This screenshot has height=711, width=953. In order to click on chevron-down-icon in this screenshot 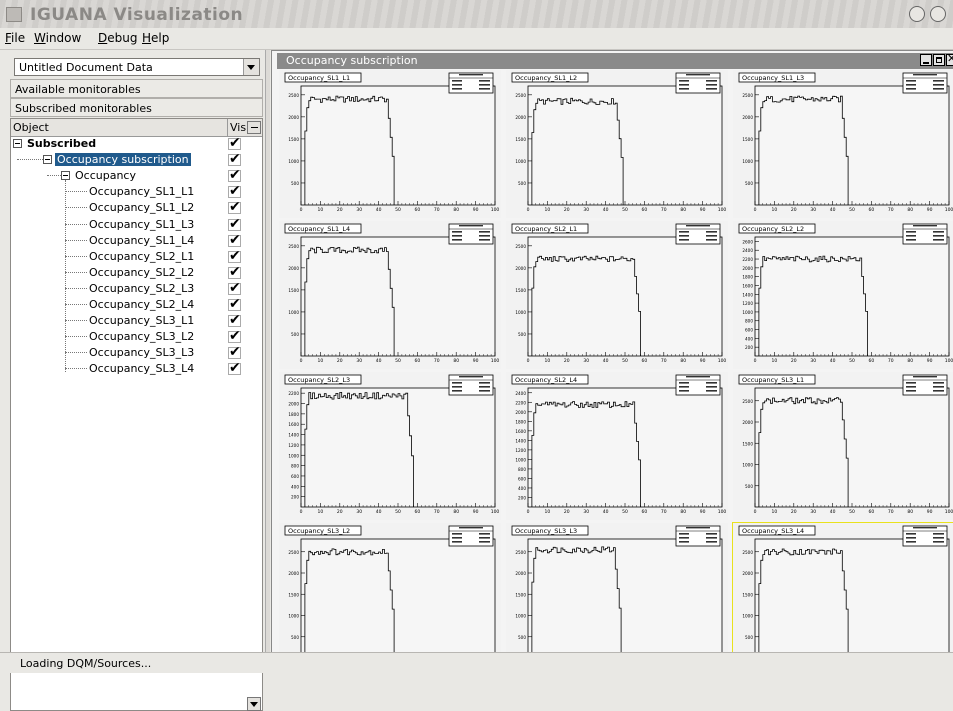, I will do `click(251, 67)`.